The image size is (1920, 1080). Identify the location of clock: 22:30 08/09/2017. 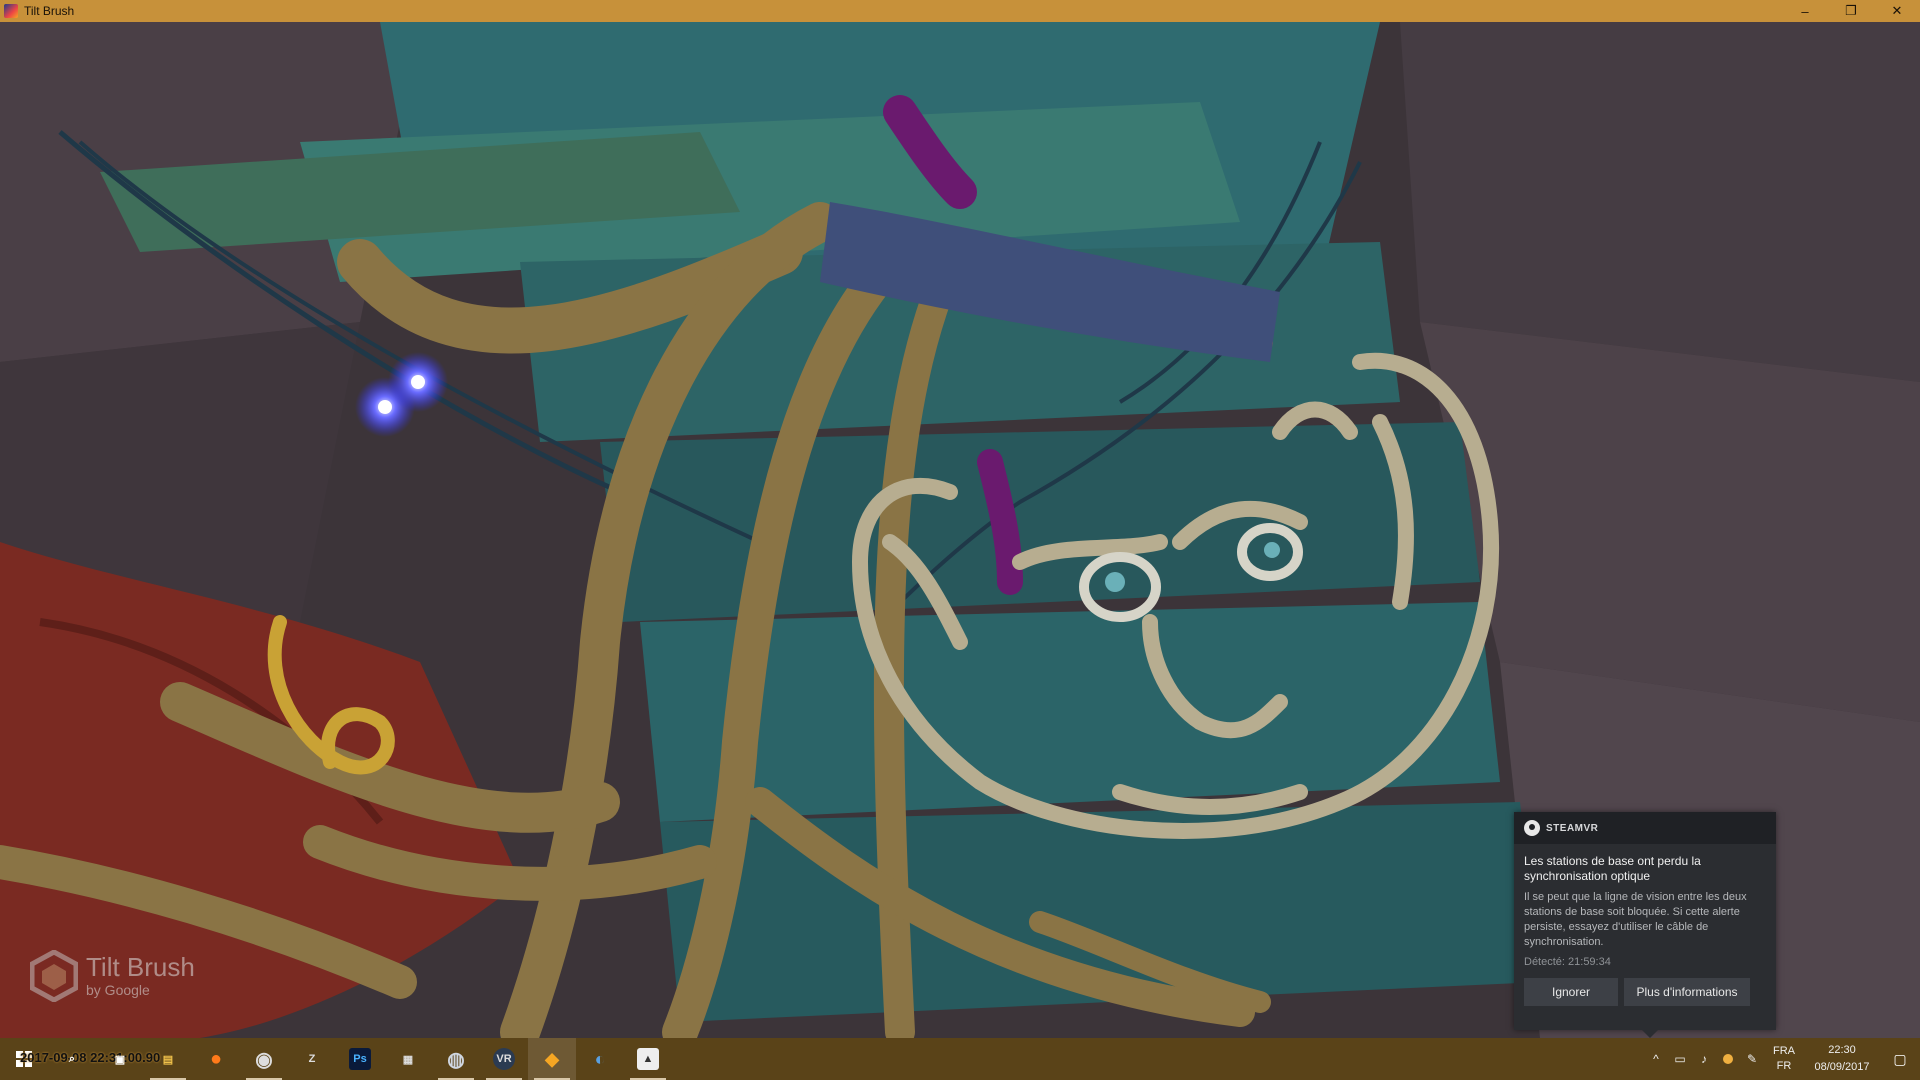
(1842, 1059).